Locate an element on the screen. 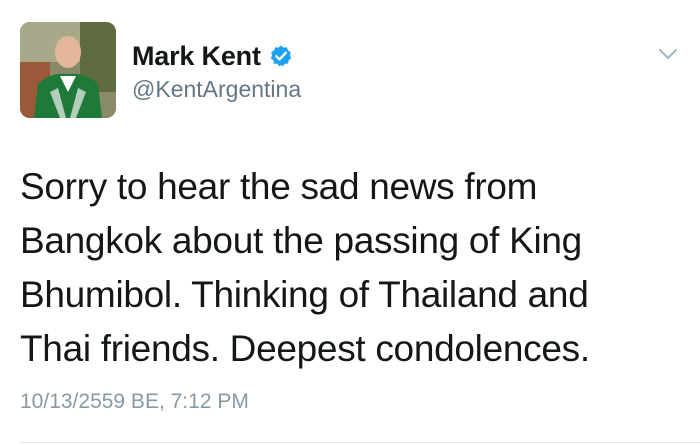  avatar is located at coordinates (68, 70).